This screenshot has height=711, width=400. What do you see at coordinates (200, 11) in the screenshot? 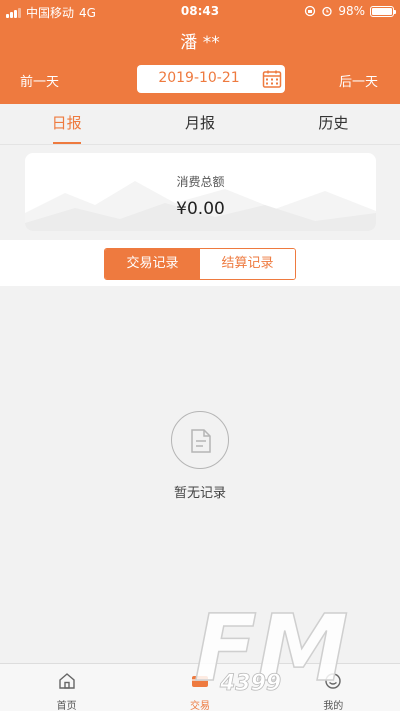
I see `status-bar: 中国移动 4G 08:43 98%` at bounding box center [200, 11].